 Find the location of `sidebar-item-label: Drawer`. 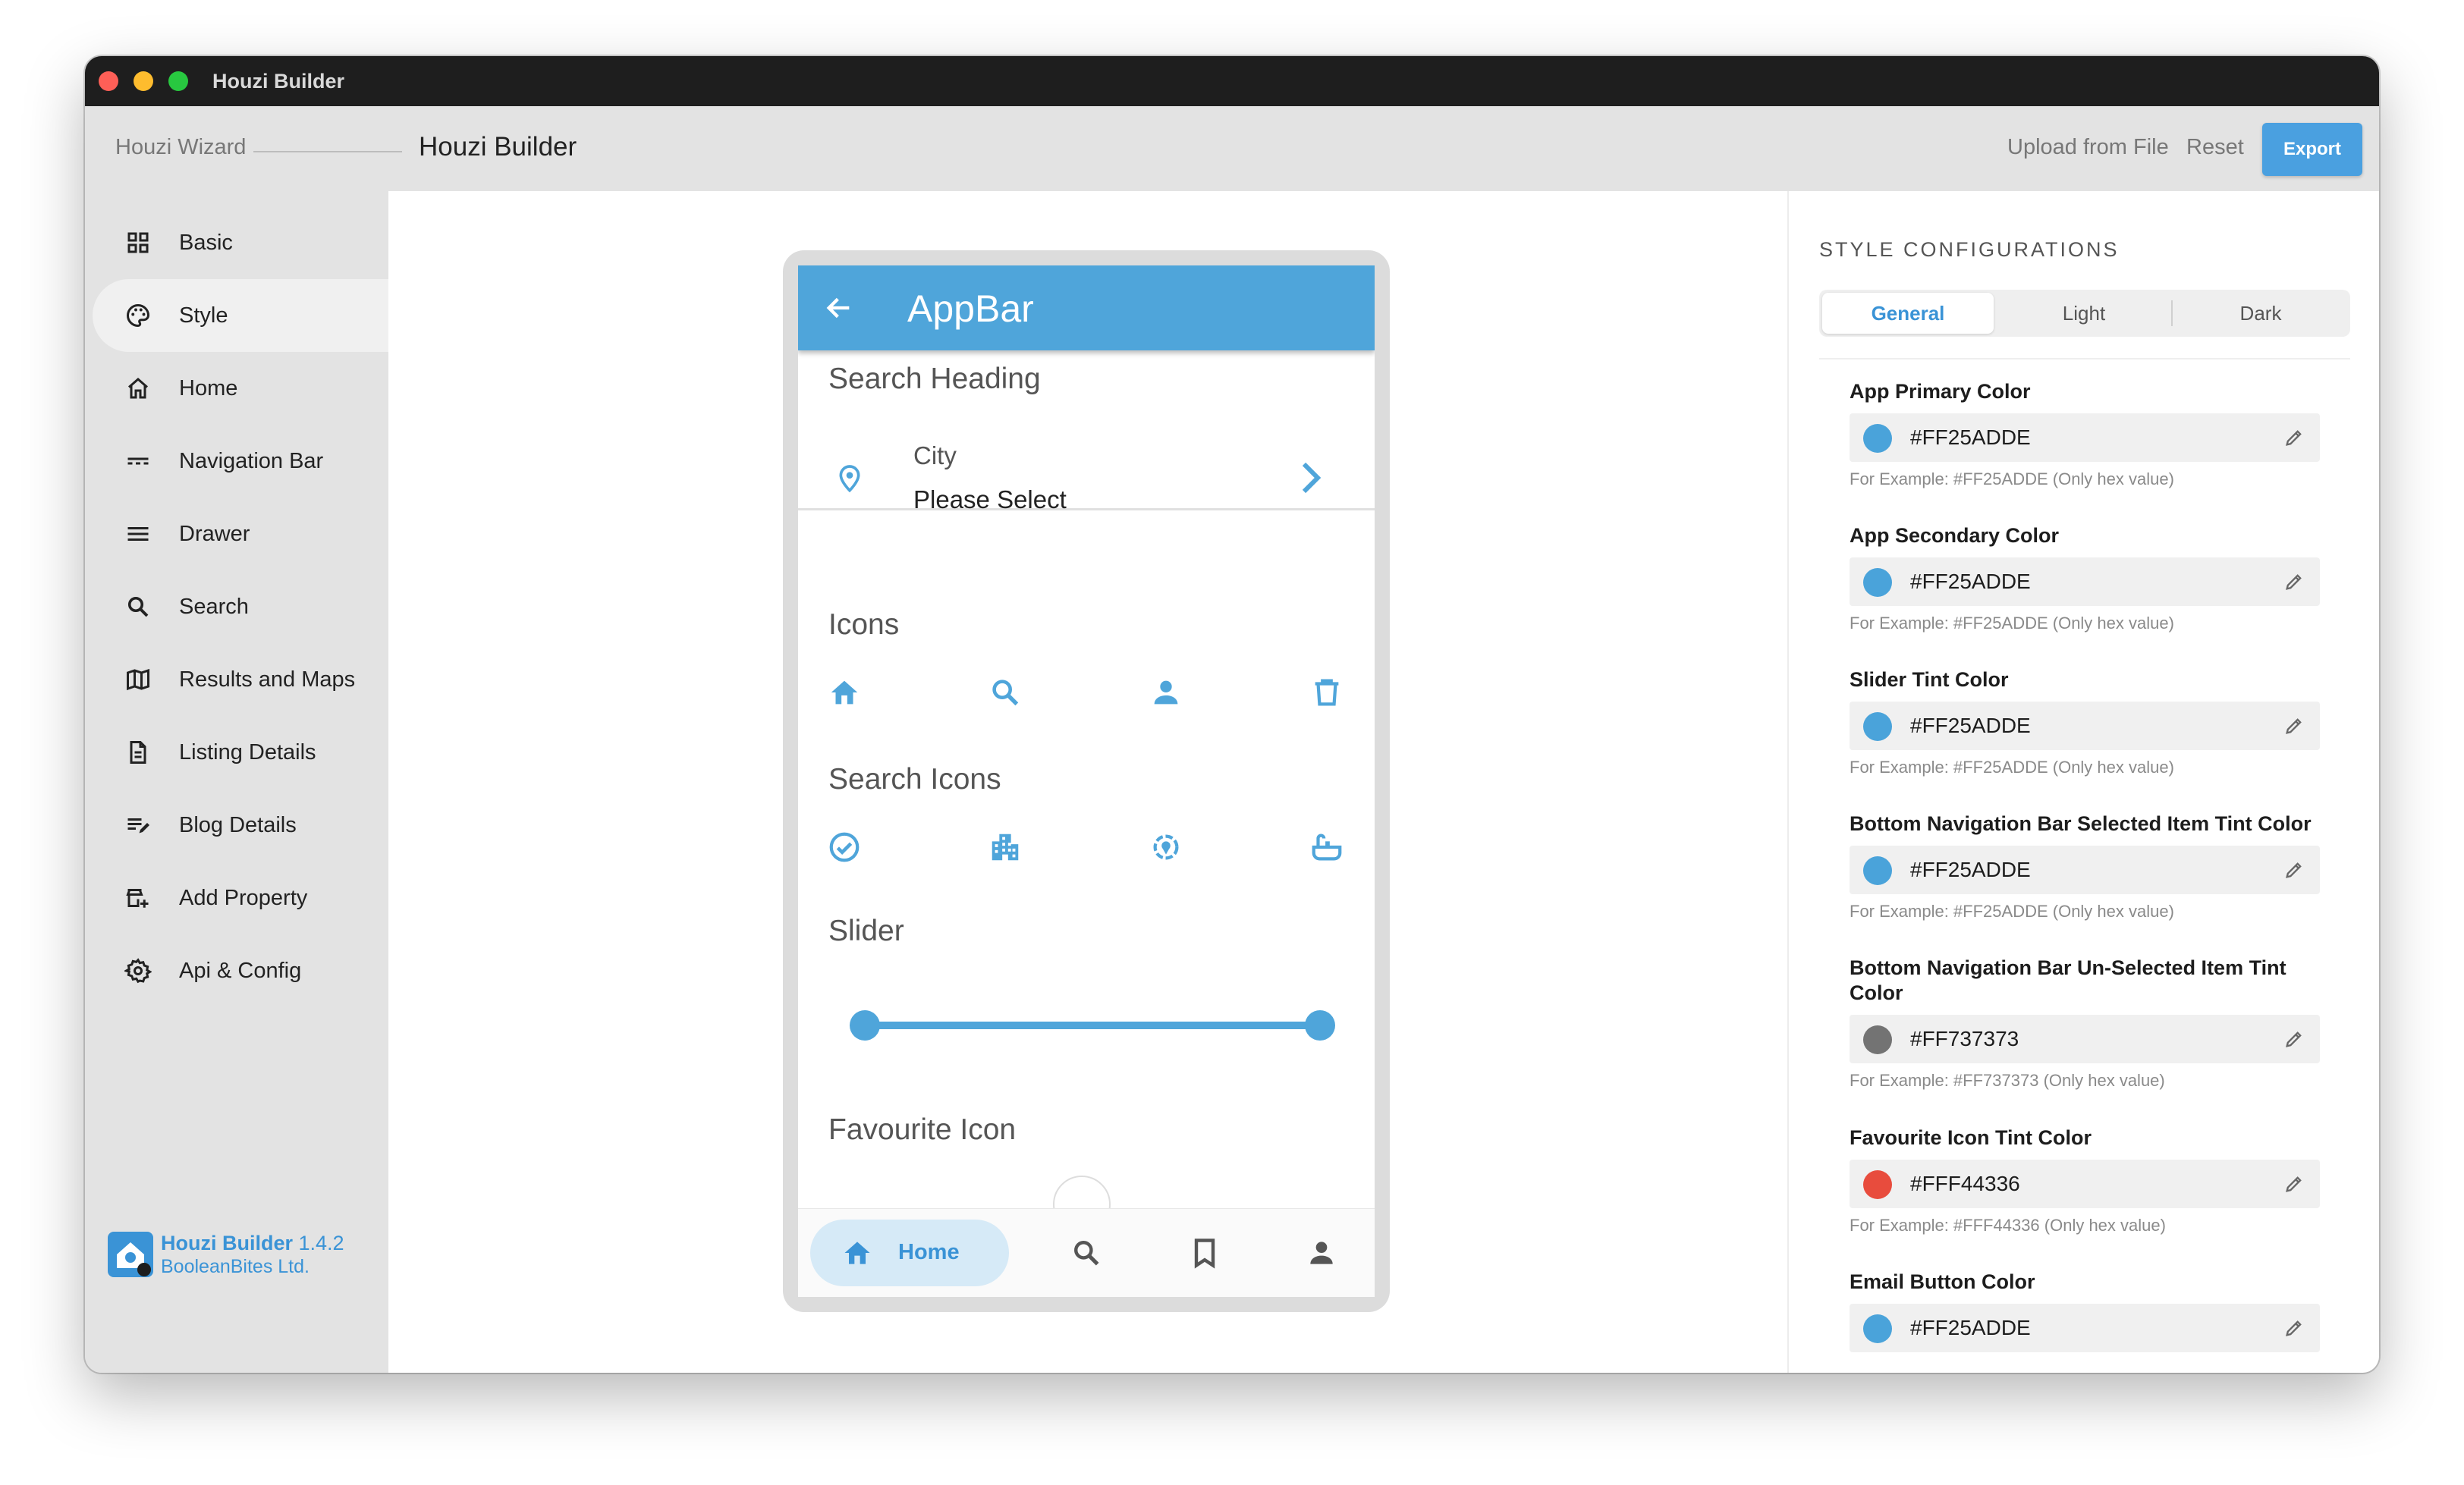

sidebar-item-label: Drawer is located at coordinates (214, 533).